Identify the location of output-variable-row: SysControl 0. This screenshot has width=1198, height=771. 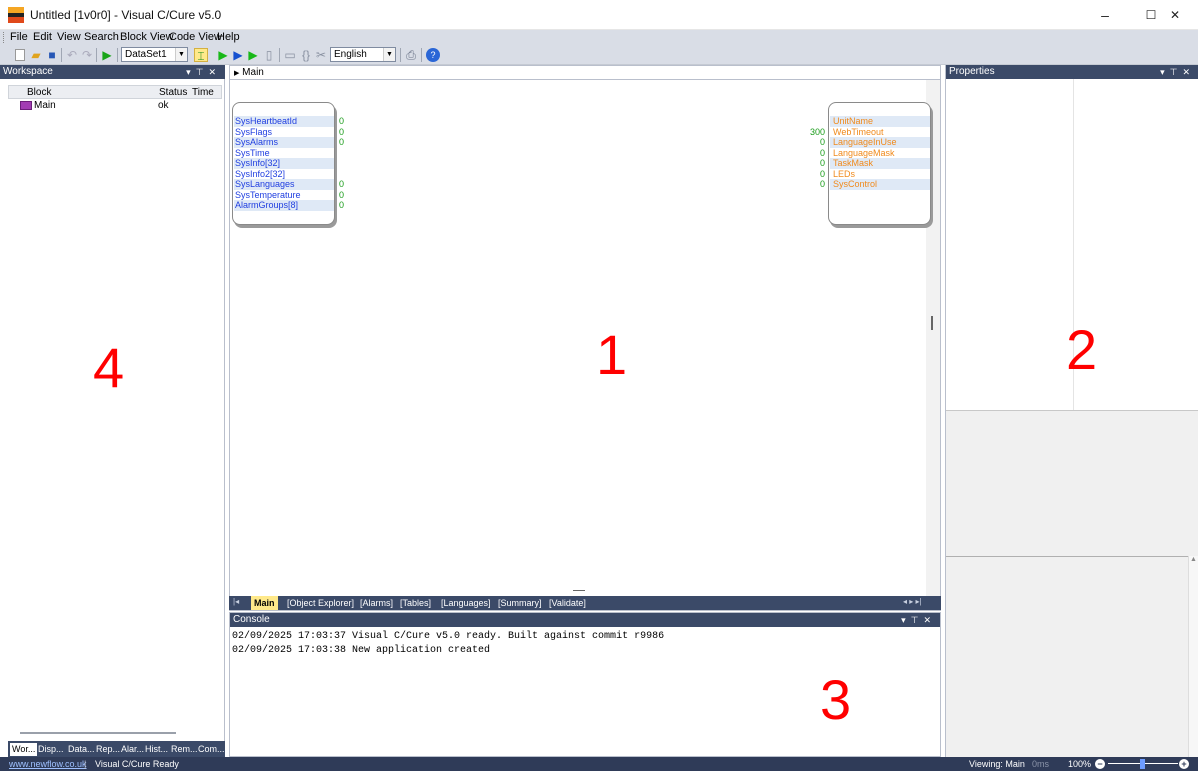
(875, 184).